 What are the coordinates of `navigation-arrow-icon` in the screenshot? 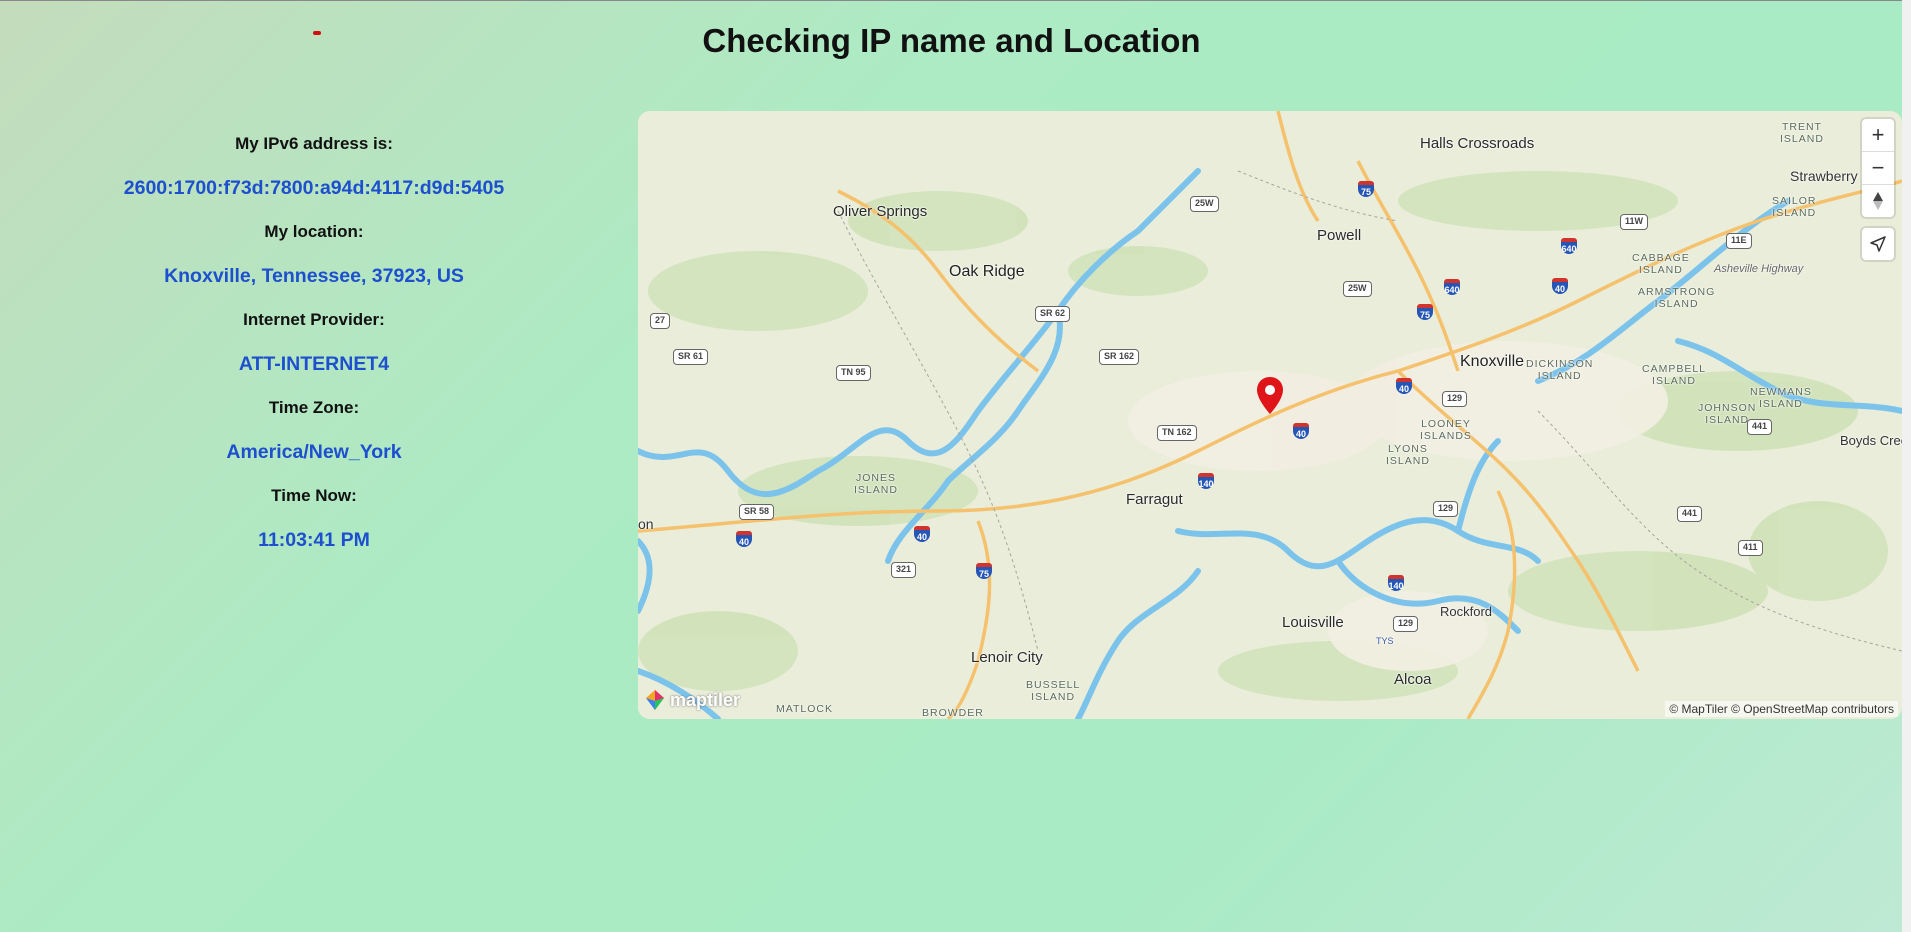 It's located at (1878, 244).